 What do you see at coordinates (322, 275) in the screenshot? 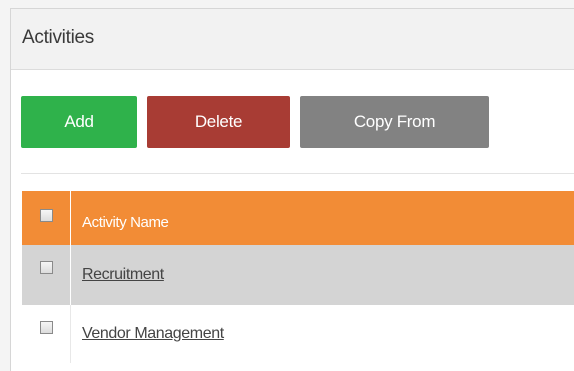
I see `activity-name-cell: Recruitment` at bounding box center [322, 275].